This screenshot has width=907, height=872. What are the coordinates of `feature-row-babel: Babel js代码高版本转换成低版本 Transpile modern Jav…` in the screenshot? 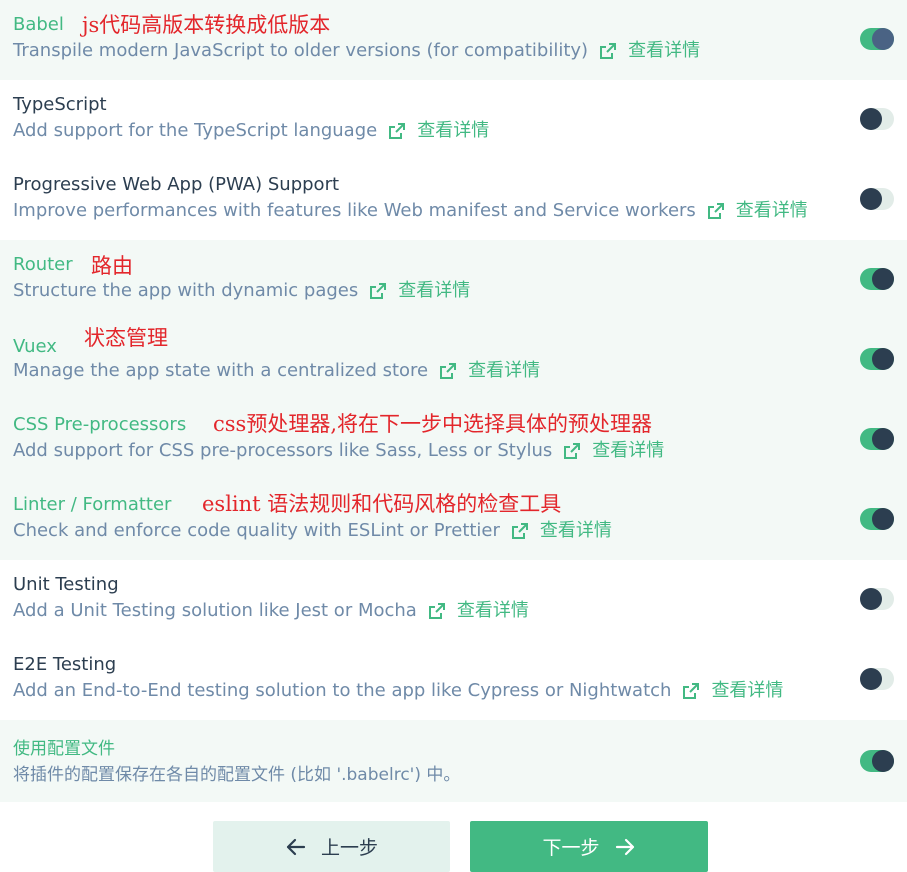 It's located at (453, 40).